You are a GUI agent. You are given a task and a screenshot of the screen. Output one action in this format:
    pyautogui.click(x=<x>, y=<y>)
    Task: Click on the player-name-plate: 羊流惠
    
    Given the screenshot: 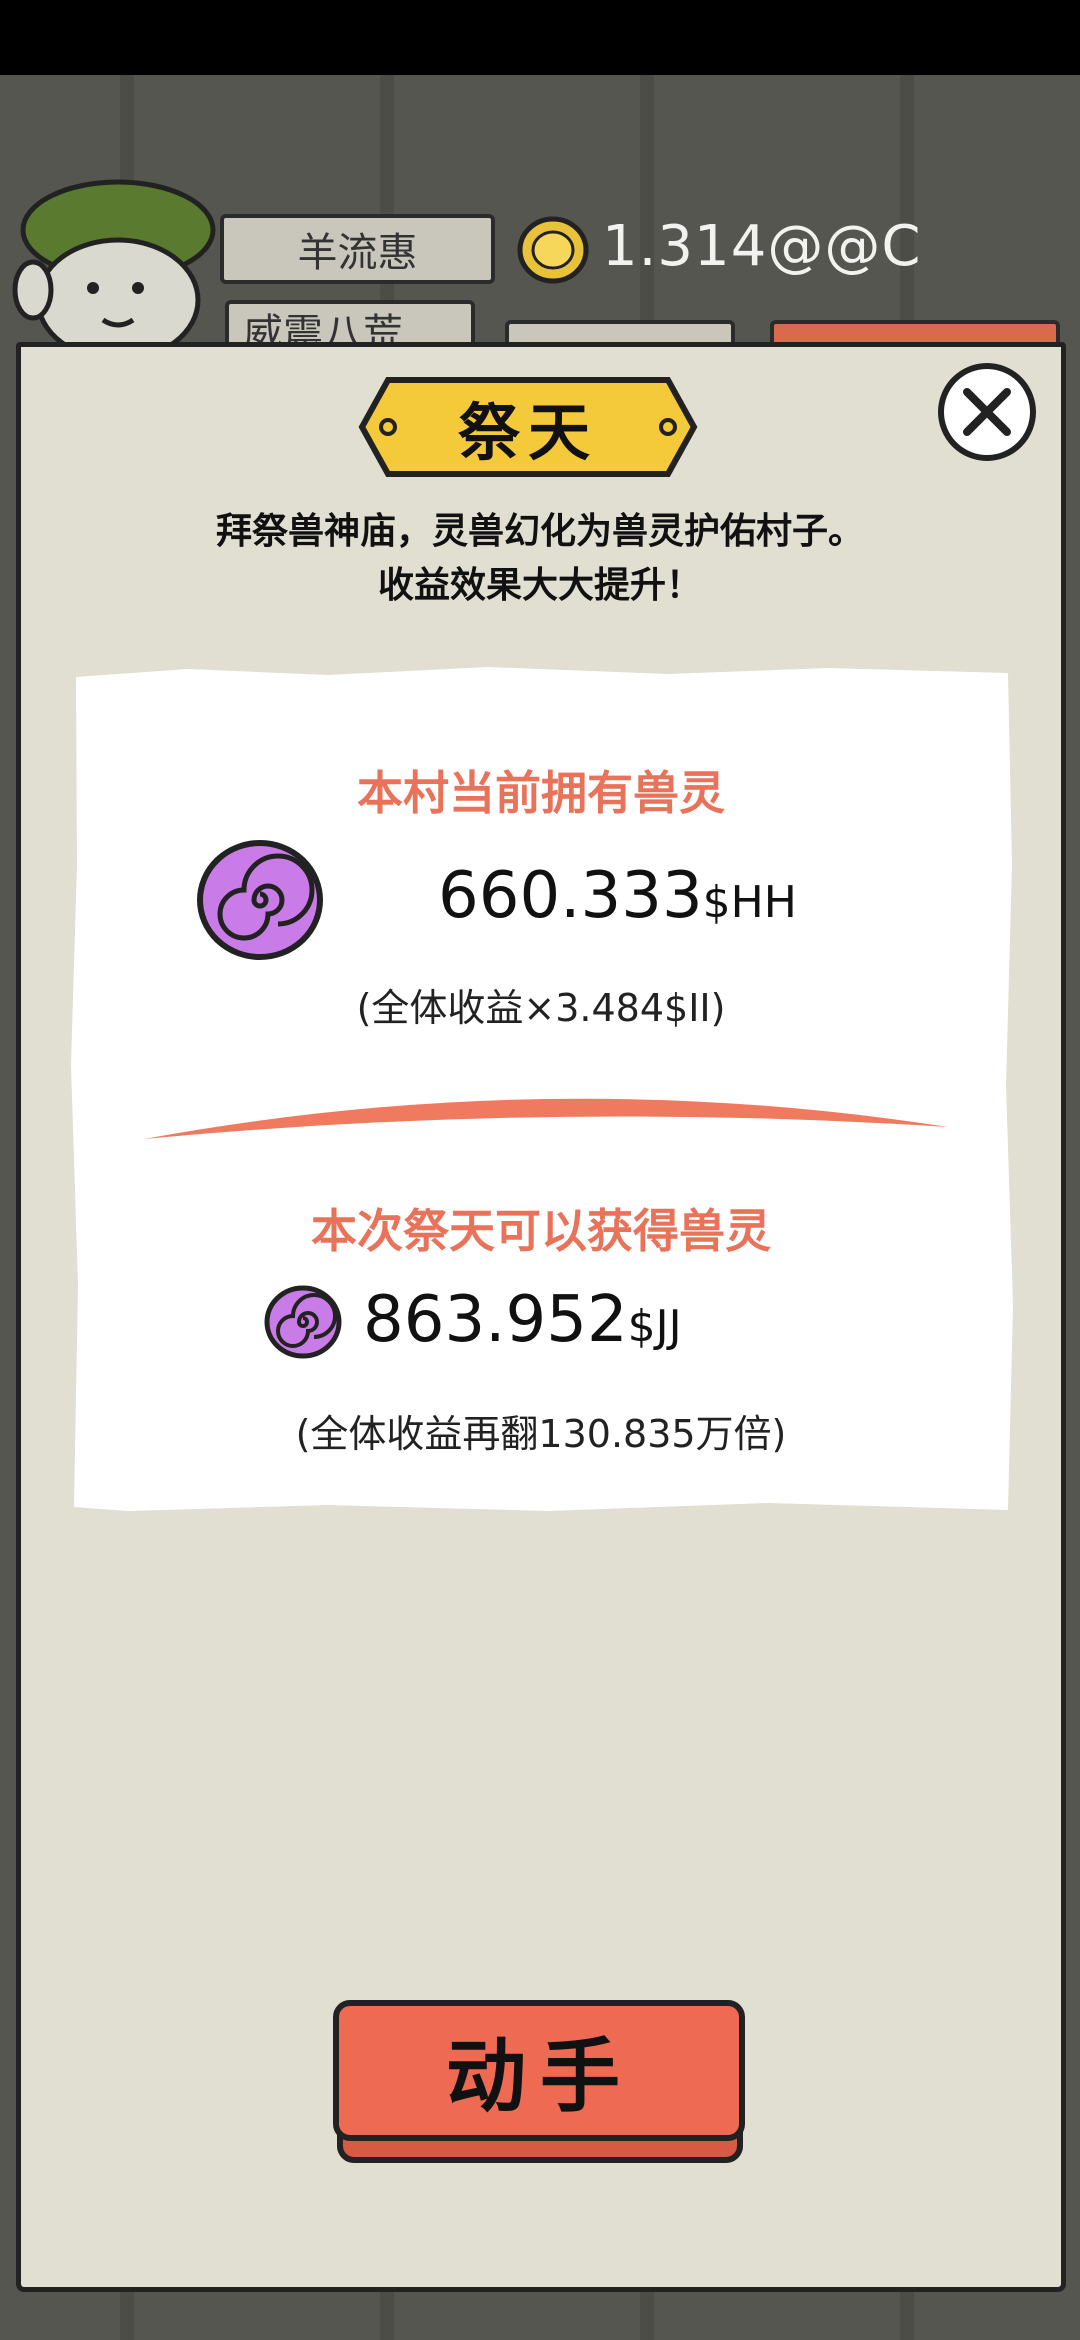 What is the action you would take?
    pyautogui.click(x=357, y=249)
    